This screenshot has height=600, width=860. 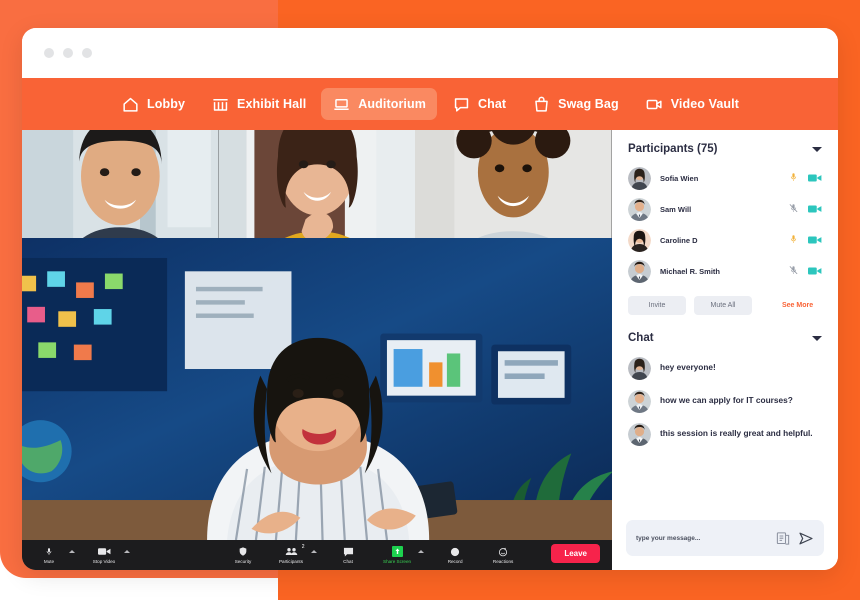 I want to click on window-titlebar, so click(x=430, y=53).